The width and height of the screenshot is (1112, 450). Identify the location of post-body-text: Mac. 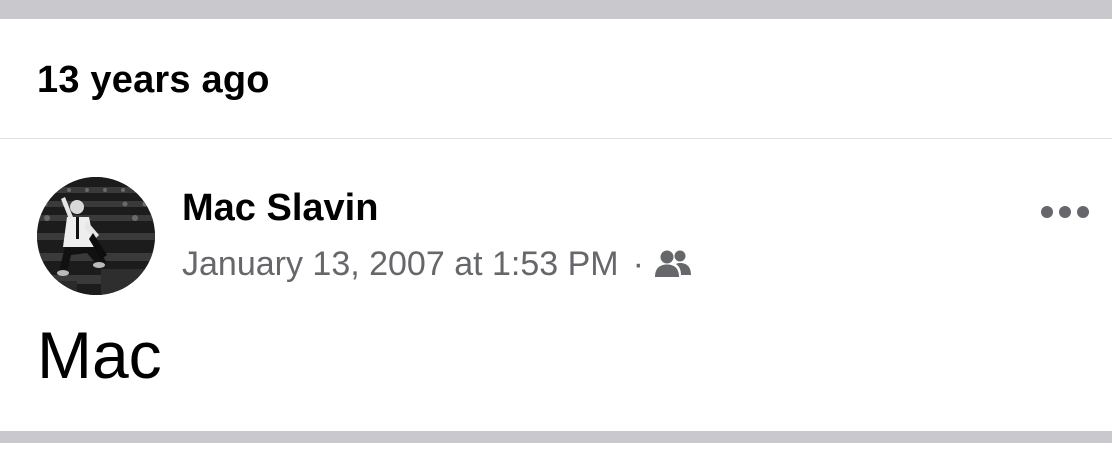
(99, 355).